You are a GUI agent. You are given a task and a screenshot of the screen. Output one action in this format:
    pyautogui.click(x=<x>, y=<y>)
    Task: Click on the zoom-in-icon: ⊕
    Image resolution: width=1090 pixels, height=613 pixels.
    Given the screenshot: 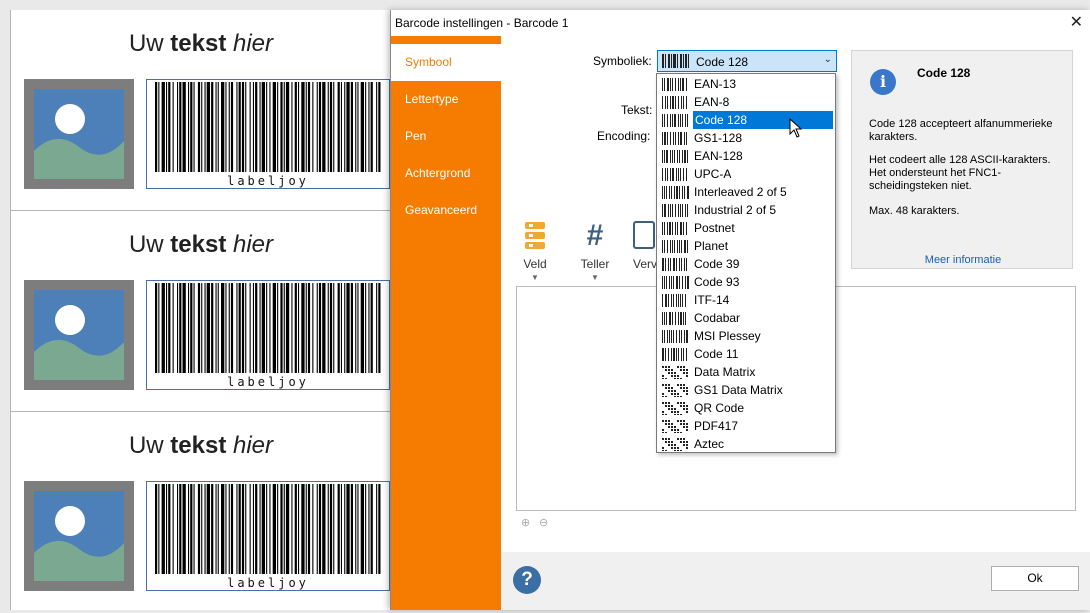 What is the action you would take?
    pyautogui.click(x=525, y=522)
    